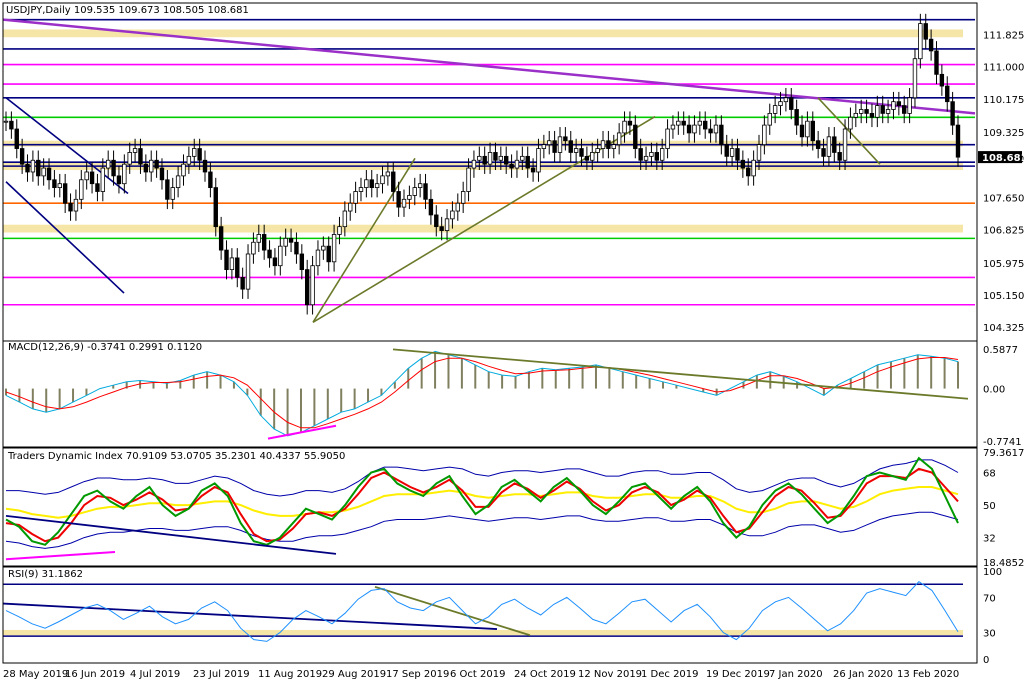 This screenshot has width=1024, height=683. What do you see at coordinates (483, 228) in the screenshot?
I see `zone-band` at bounding box center [483, 228].